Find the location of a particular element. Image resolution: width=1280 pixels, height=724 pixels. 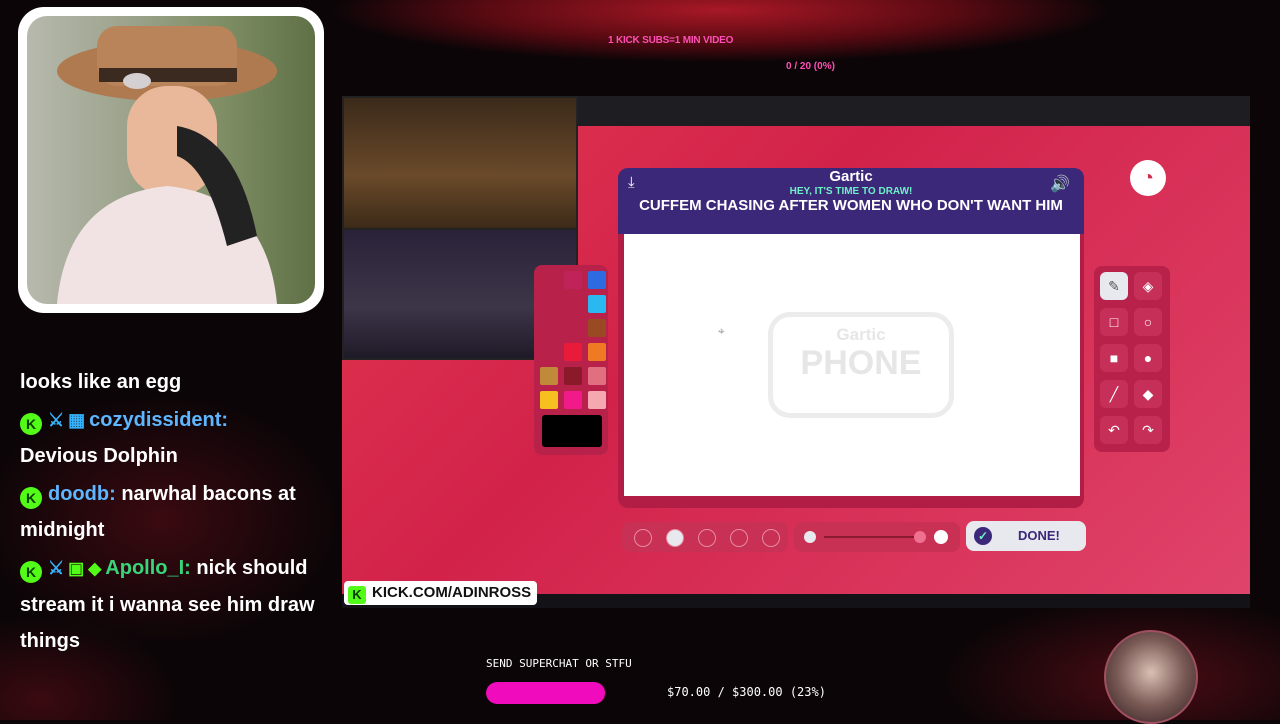

color-palette is located at coordinates (571, 360).